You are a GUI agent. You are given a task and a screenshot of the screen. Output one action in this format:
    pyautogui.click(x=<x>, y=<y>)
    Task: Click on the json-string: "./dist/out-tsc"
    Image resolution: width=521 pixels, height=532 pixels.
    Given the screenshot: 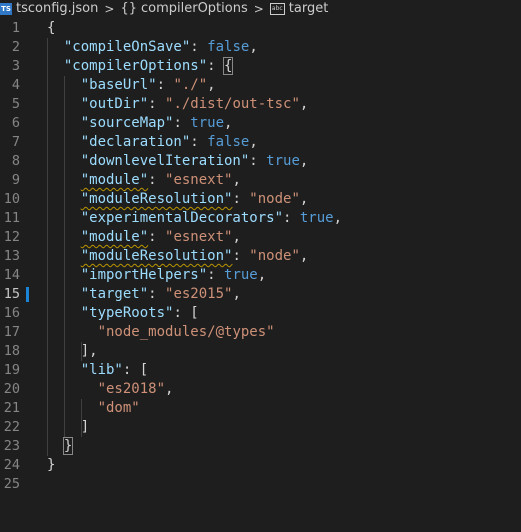 What is the action you would take?
    pyautogui.click(x=232, y=104)
    